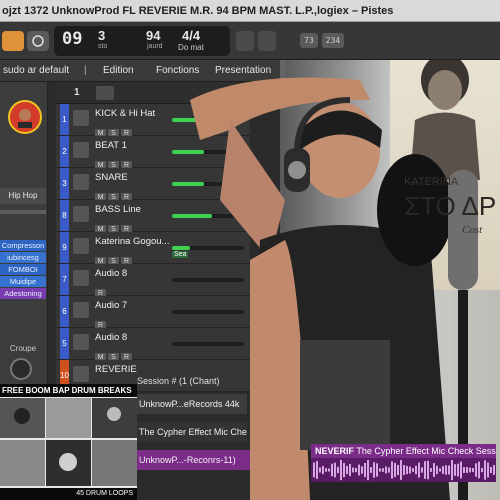 The width and height of the screenshot is (500, 500). I want to click on track-number: 1, so click(64, 119).